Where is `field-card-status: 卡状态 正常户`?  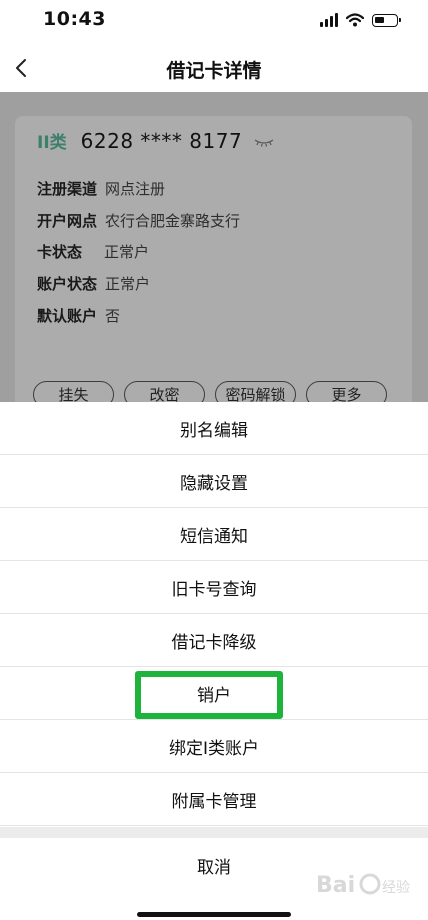 field-card-status: 卡状态 正常户 is located at coordinates (93, 251).